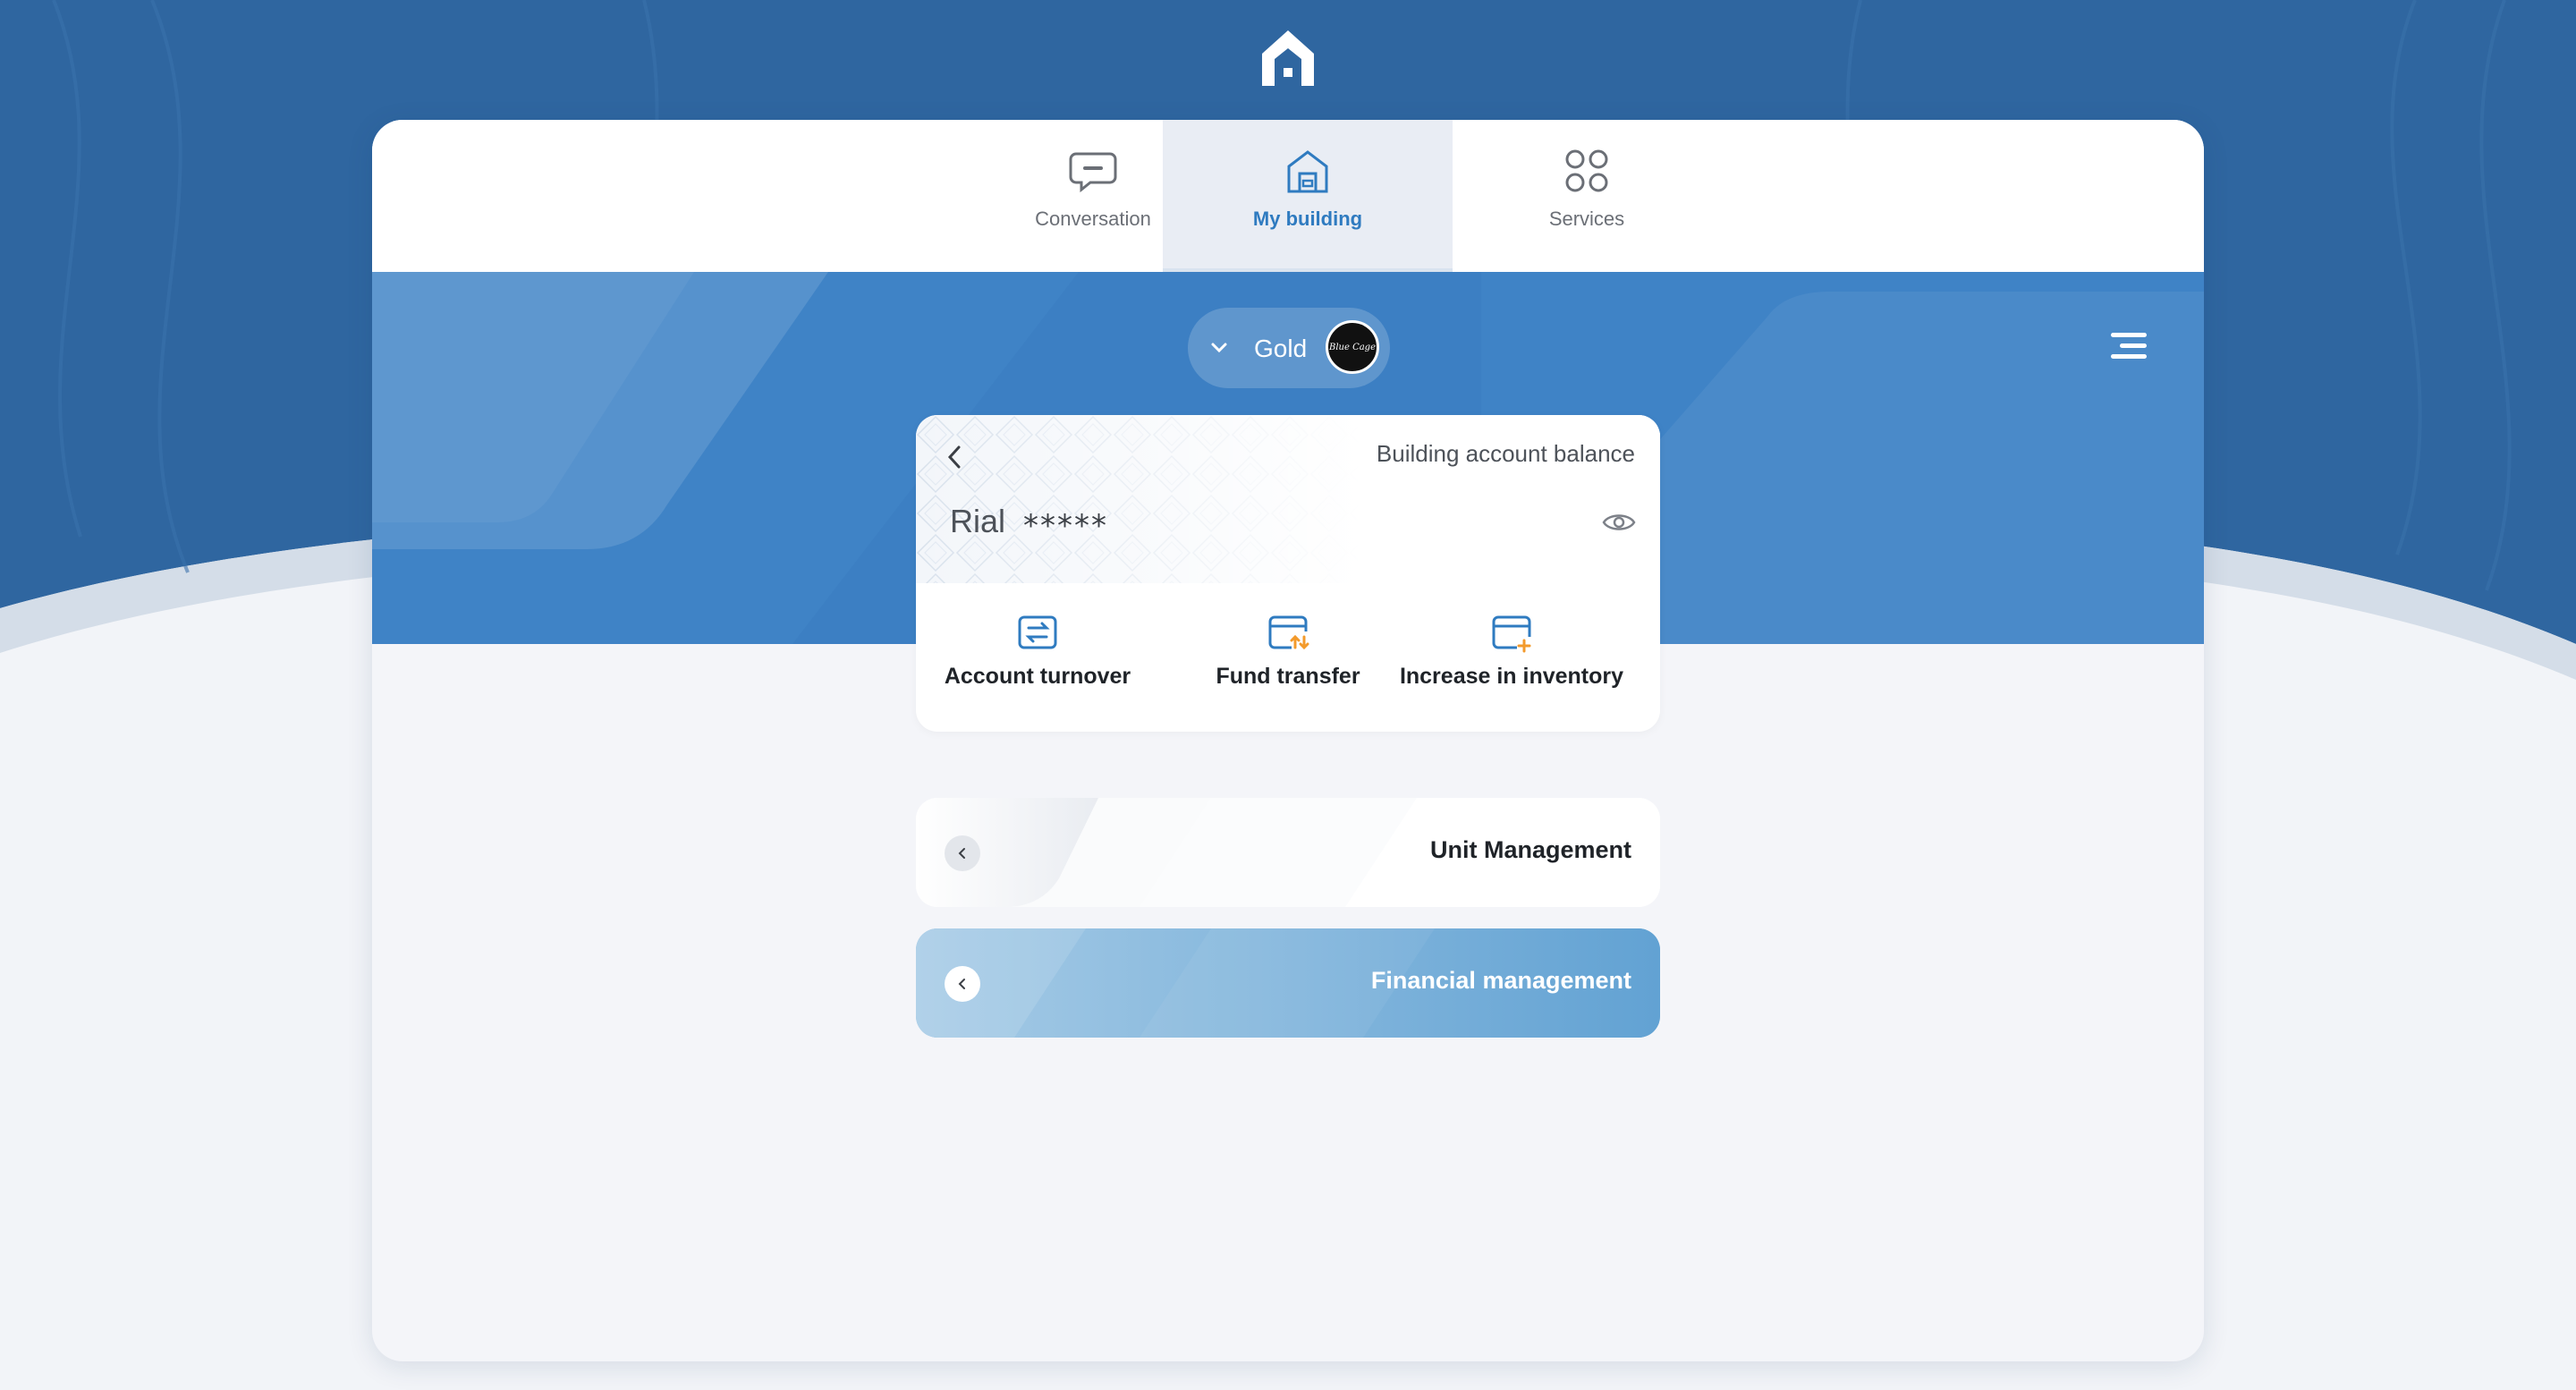 This screenshot has height=1390, width=2576. Describe the element at coordinates (1288, 58) in the screenshot. I see `app-logo-icon` at that location.